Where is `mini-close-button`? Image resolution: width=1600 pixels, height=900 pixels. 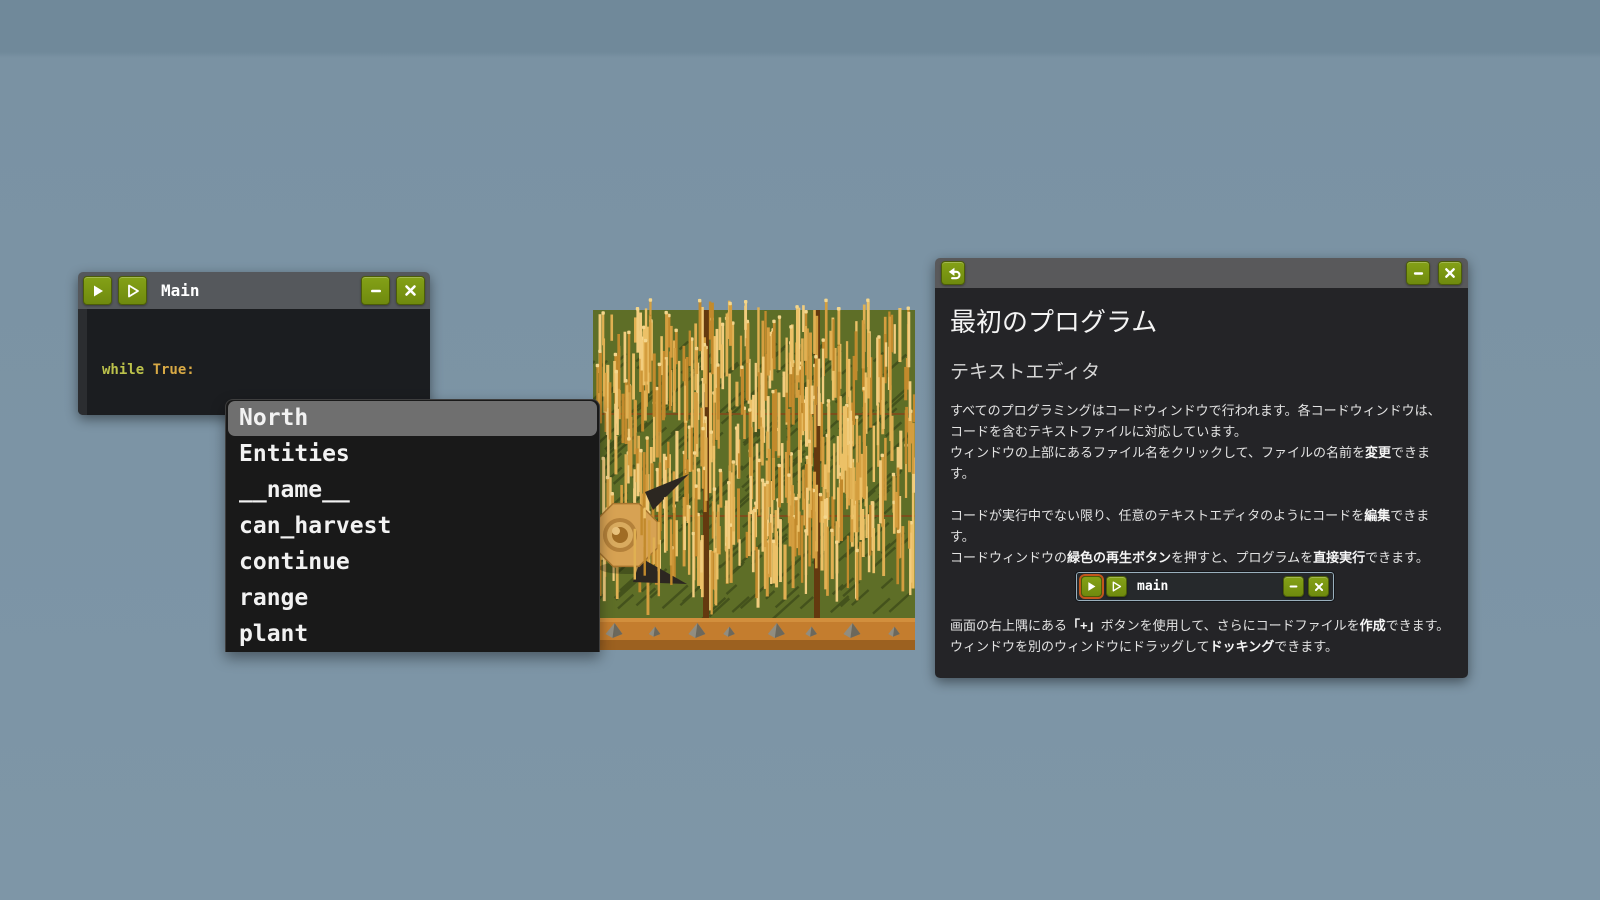
mini-close-button is located at coordinates (1318, 586).